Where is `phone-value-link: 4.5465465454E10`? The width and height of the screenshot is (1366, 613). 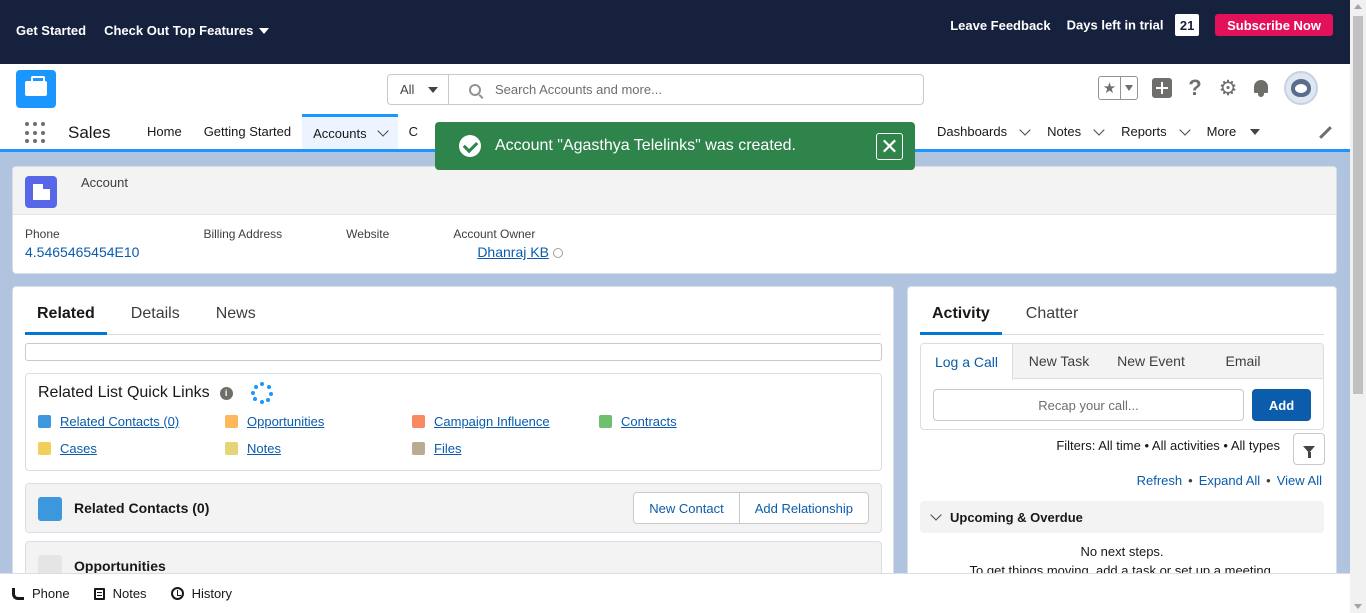 phone-value-link: 4.5465465454E10 is located at coordinates (82, 252).